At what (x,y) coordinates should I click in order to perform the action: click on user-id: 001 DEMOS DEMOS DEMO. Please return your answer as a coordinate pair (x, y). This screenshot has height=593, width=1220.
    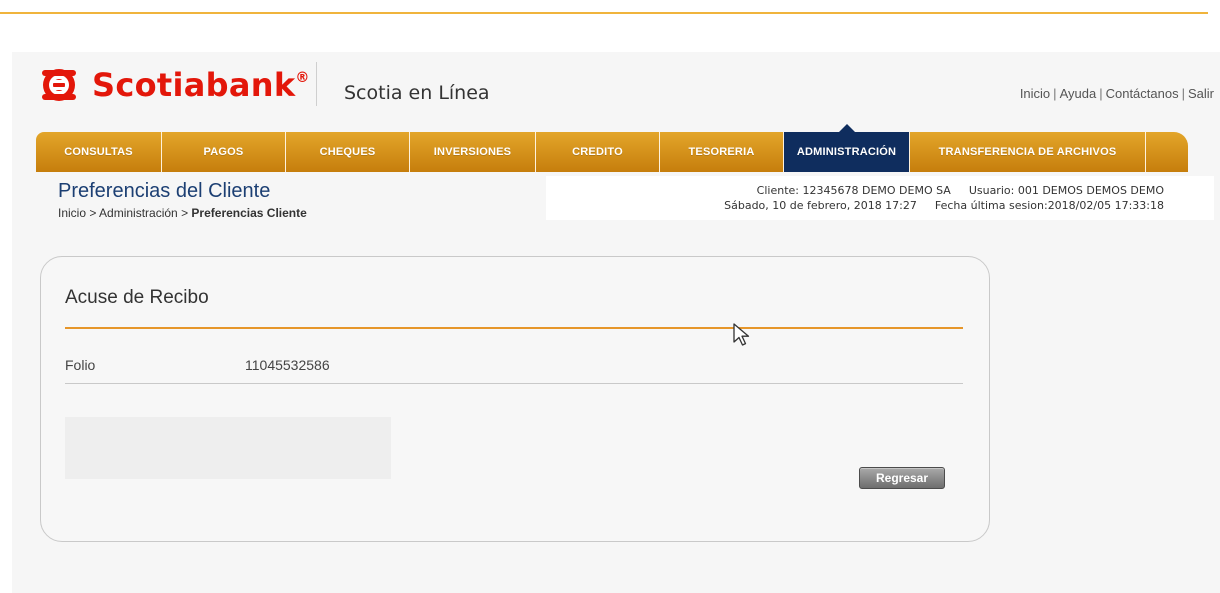
    Looking at the image, I should click on (1090, 190).